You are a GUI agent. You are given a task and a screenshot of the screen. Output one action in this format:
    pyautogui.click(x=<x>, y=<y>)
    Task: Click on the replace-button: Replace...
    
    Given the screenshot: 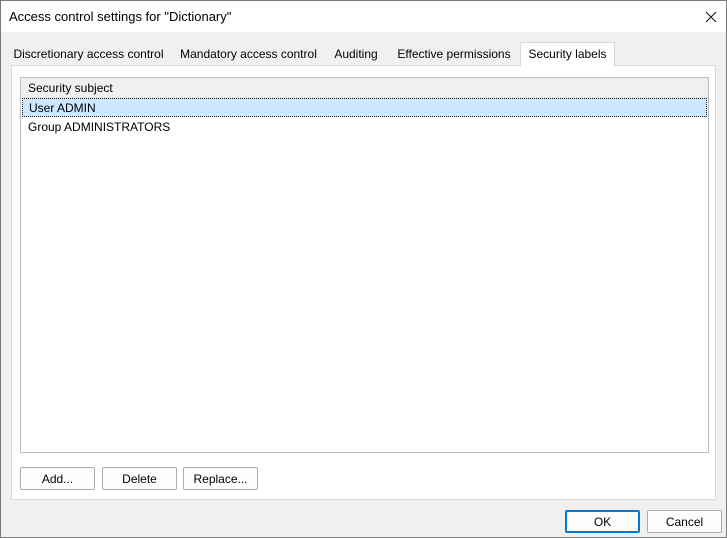 What is the action you would take?
    pyautogui.click(x=220, y=478)
    